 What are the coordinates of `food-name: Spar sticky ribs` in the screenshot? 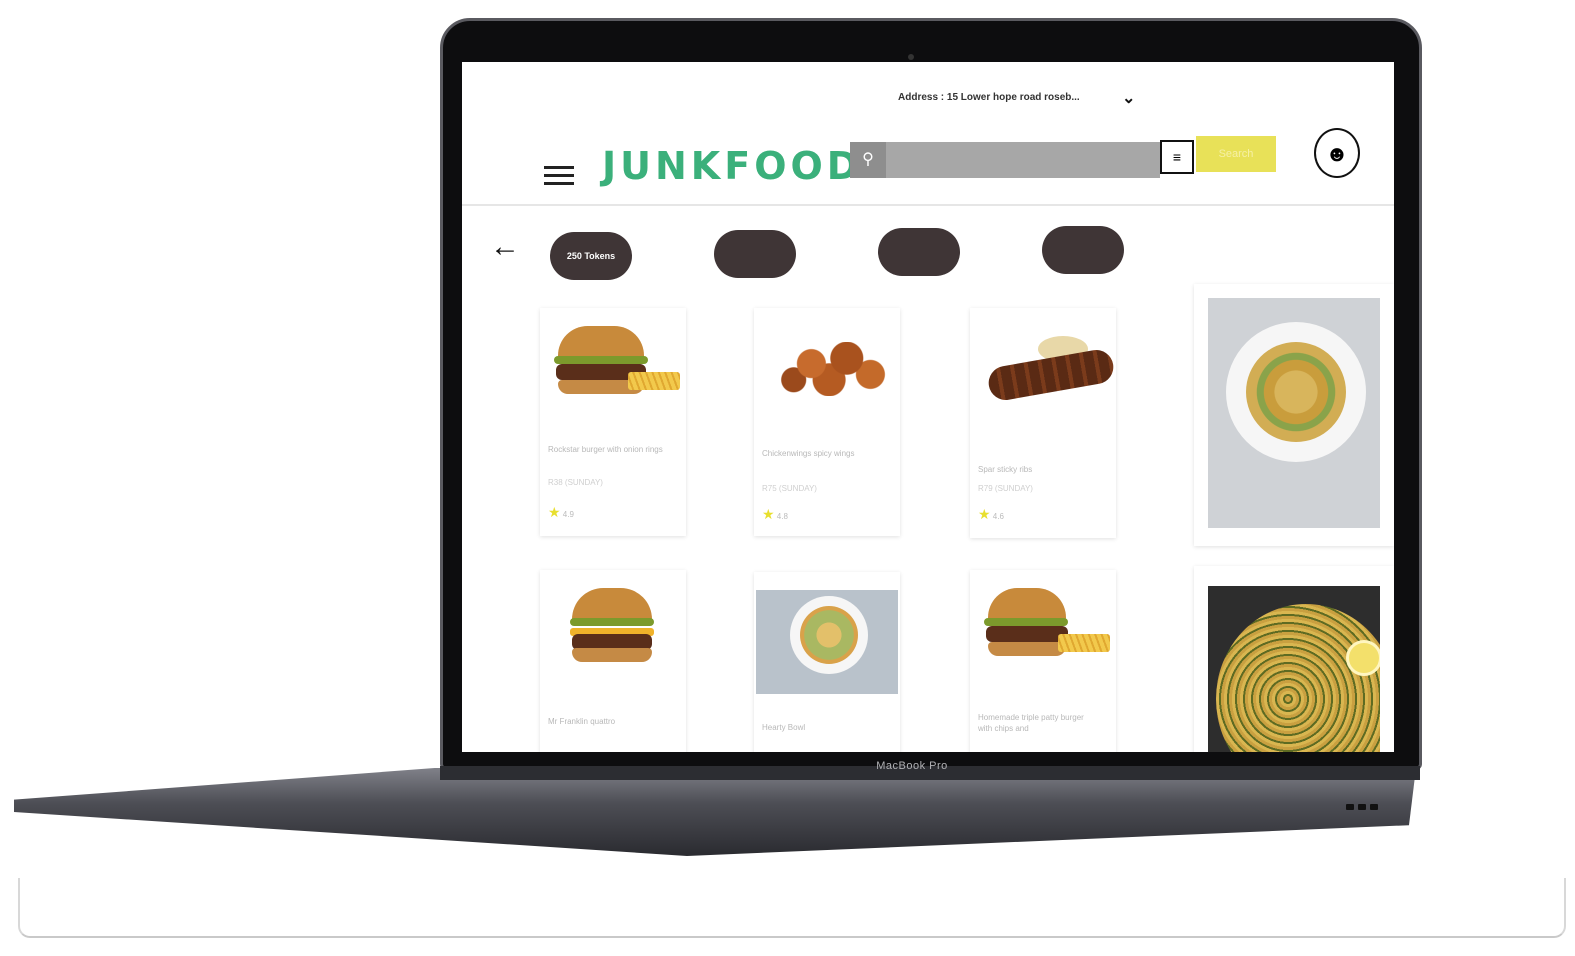 It's located at (1005, 469).